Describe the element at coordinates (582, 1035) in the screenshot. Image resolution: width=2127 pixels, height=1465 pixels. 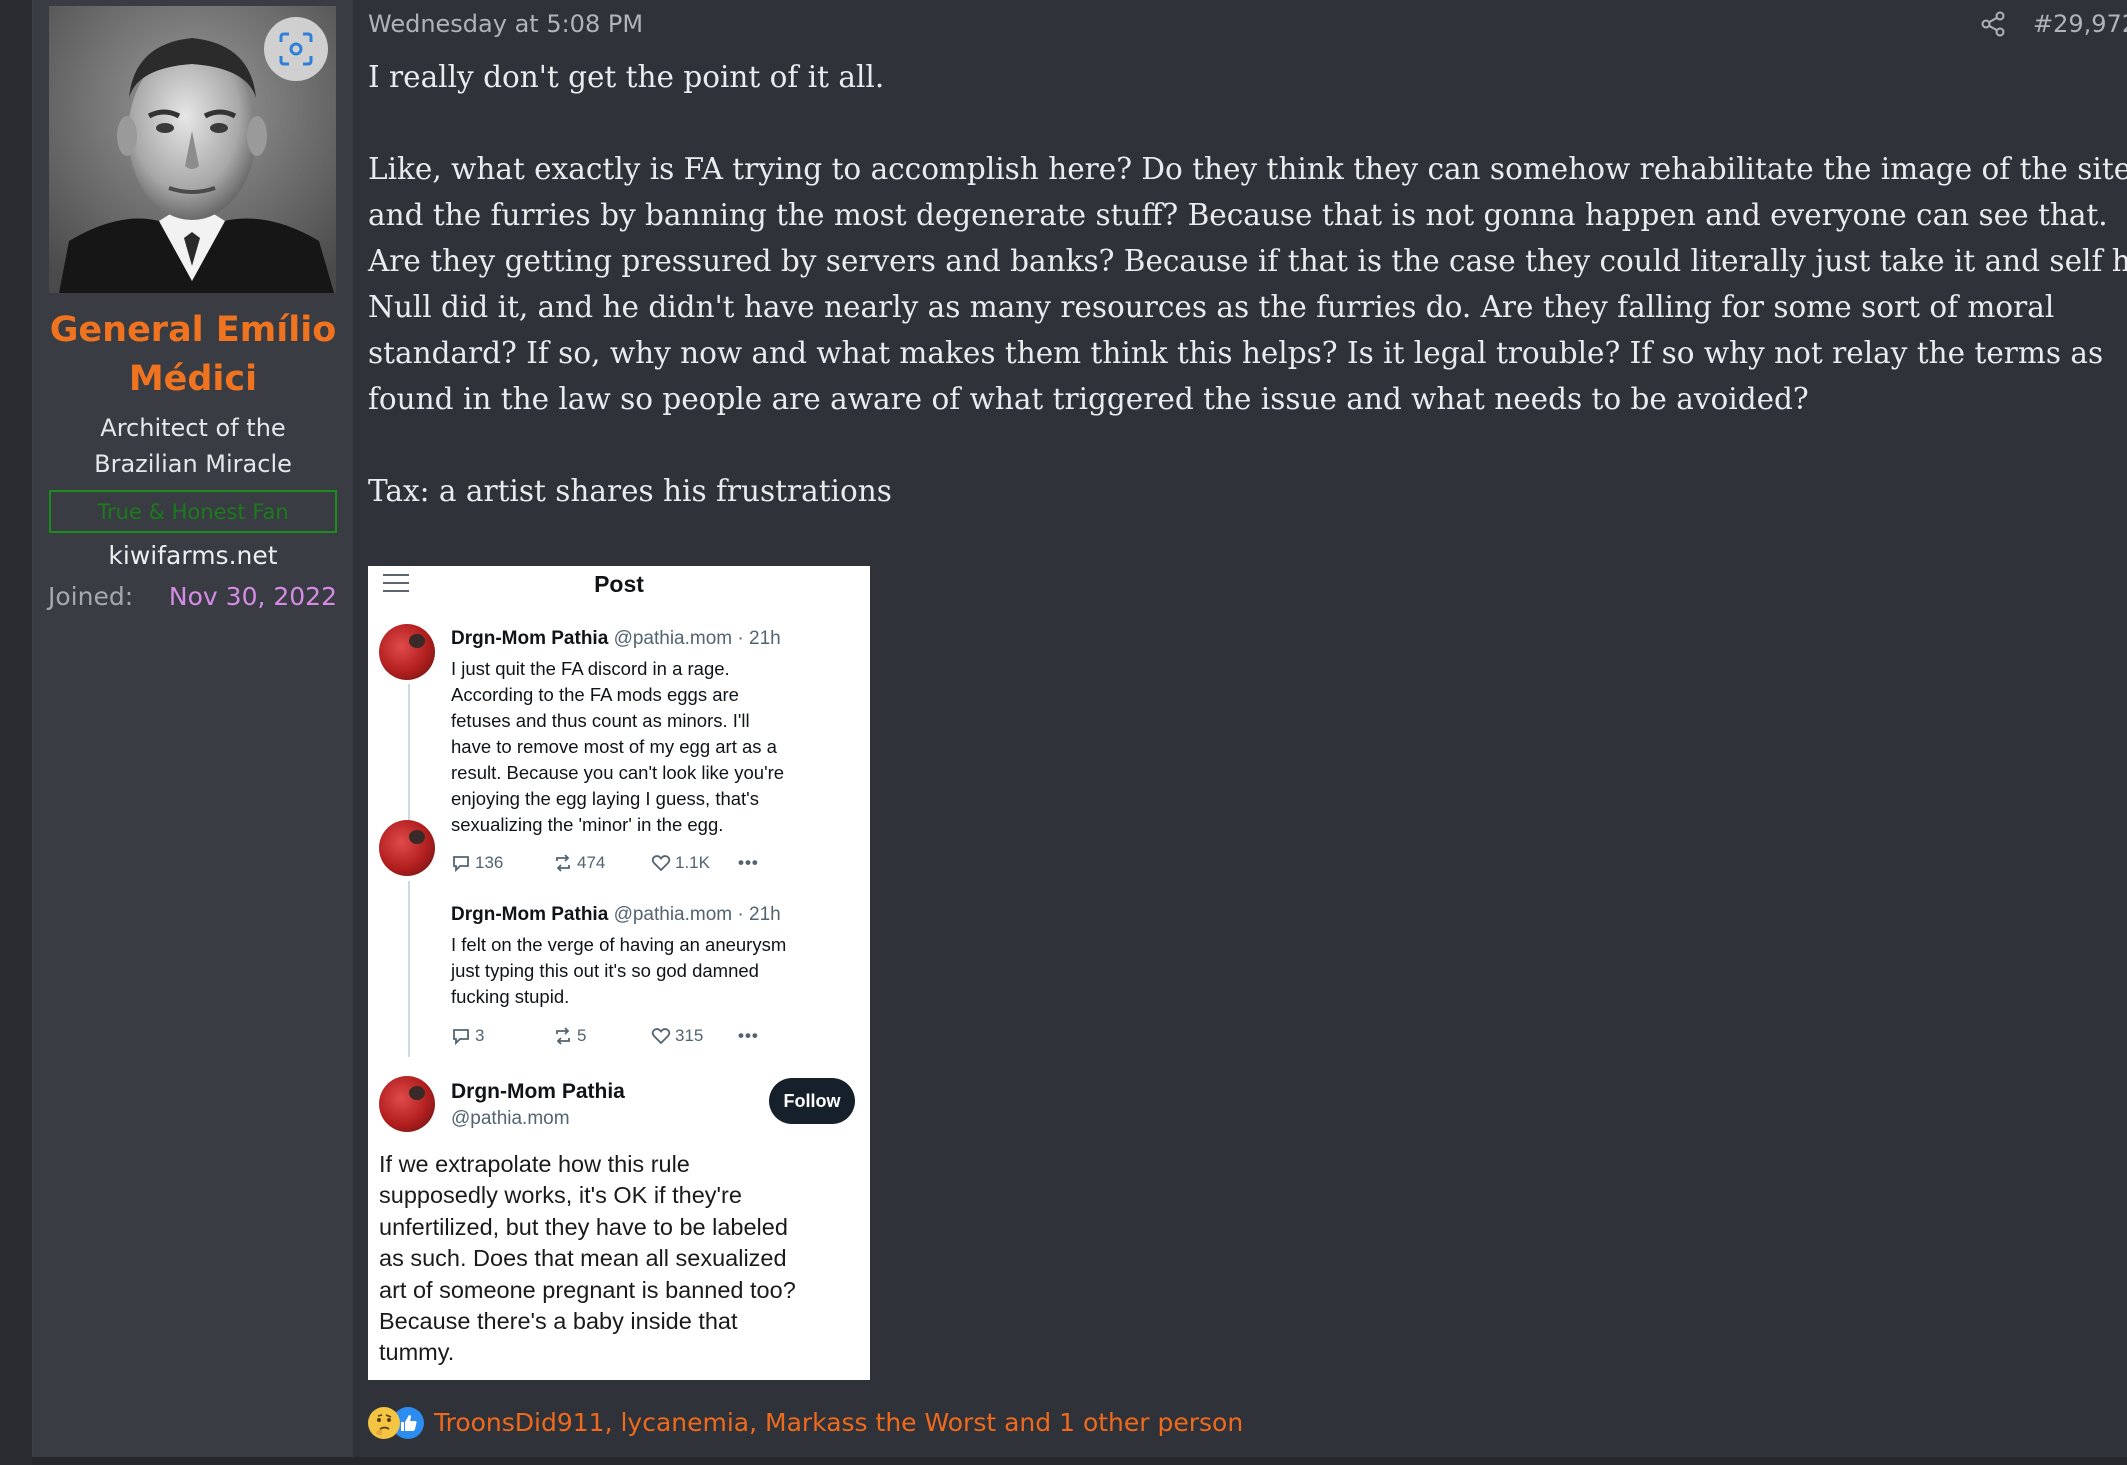
I see `repost-count: 5` at that location.